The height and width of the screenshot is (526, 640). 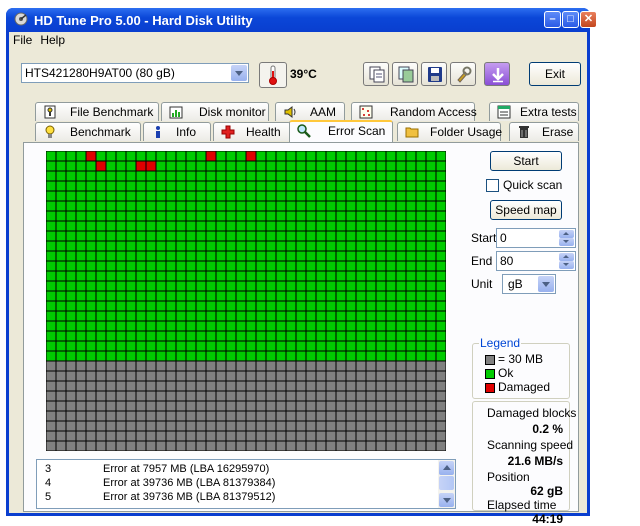 I want to click on drive-select: HTS421280H9AT00 (80 gB), so click(x=135, y=73).